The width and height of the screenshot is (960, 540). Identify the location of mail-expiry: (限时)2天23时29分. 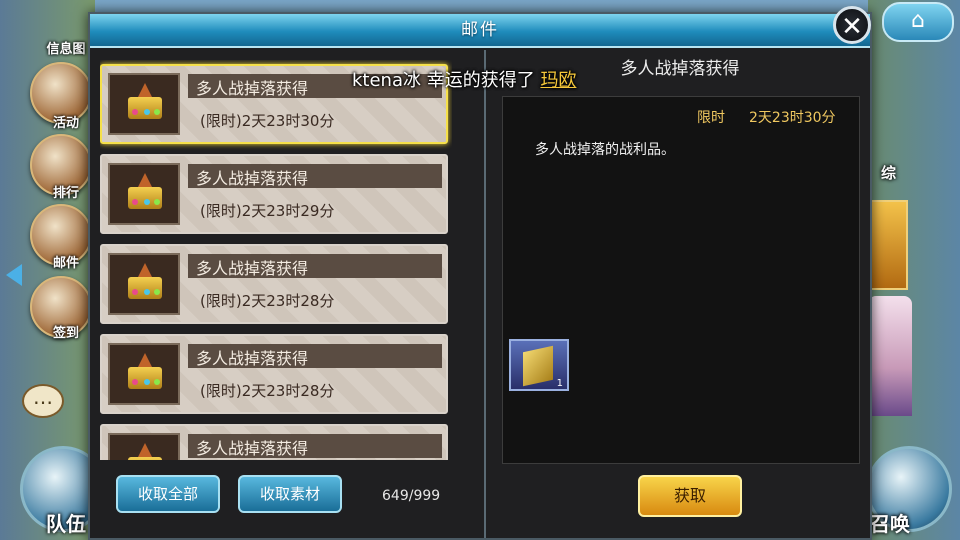
(267, 211).